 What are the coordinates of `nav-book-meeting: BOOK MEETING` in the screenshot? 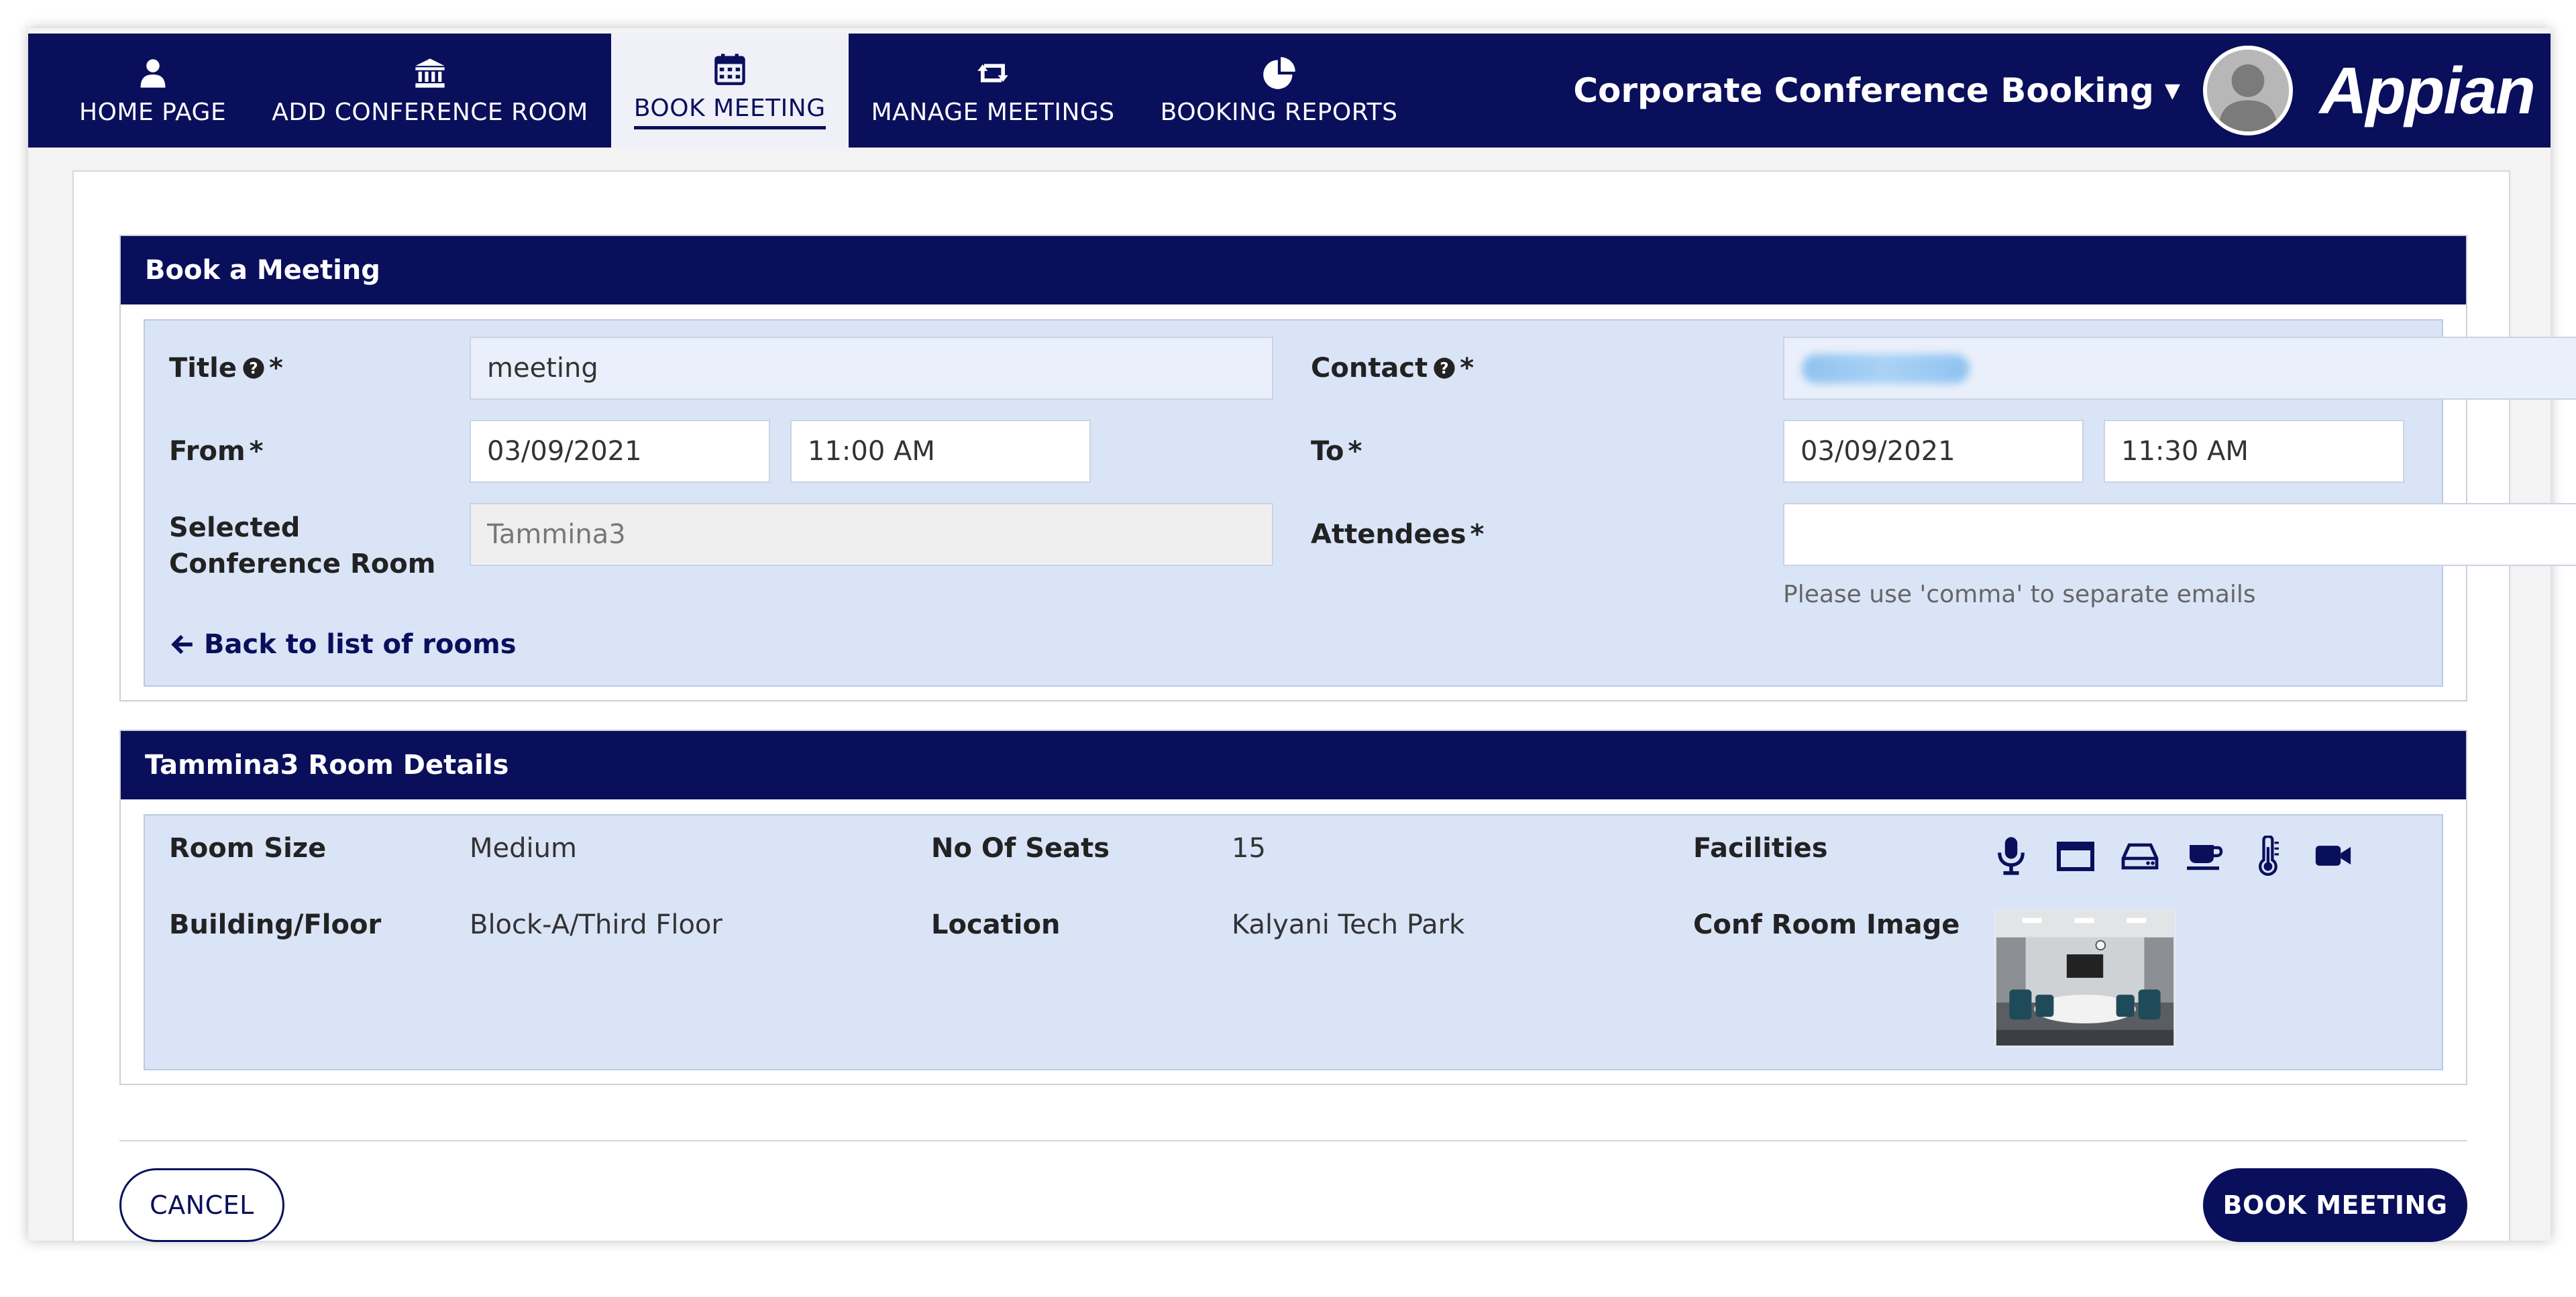 It's located at (729, 91).